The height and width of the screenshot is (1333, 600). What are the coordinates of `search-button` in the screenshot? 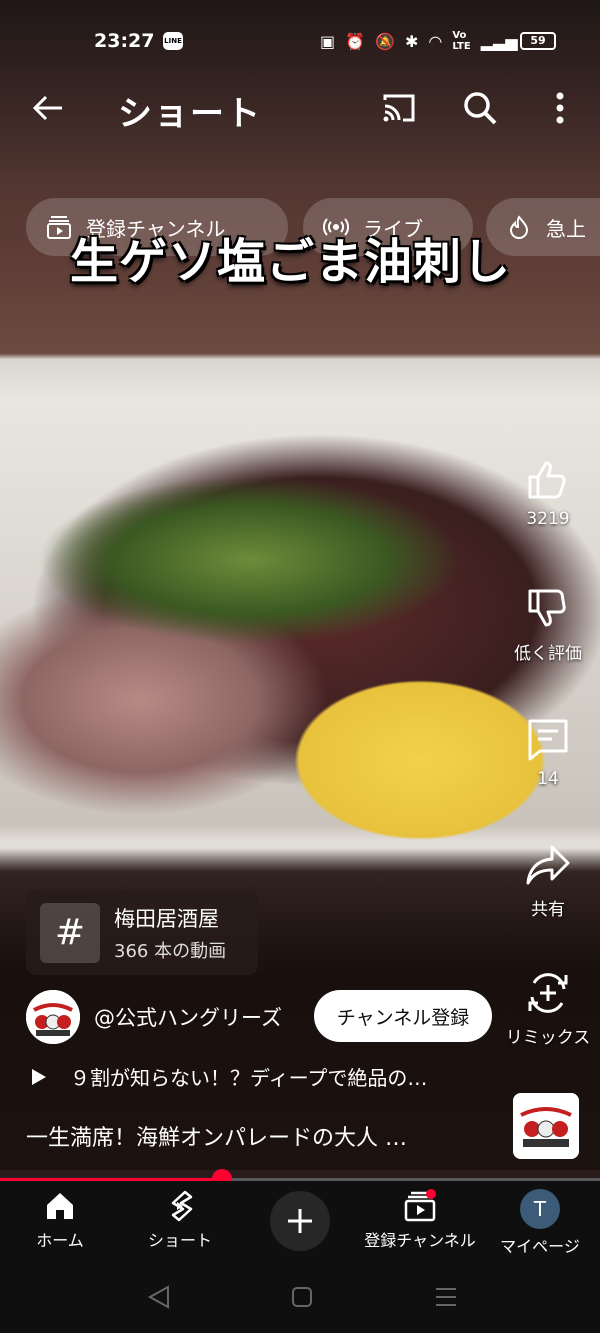 It's located at (480, 108).